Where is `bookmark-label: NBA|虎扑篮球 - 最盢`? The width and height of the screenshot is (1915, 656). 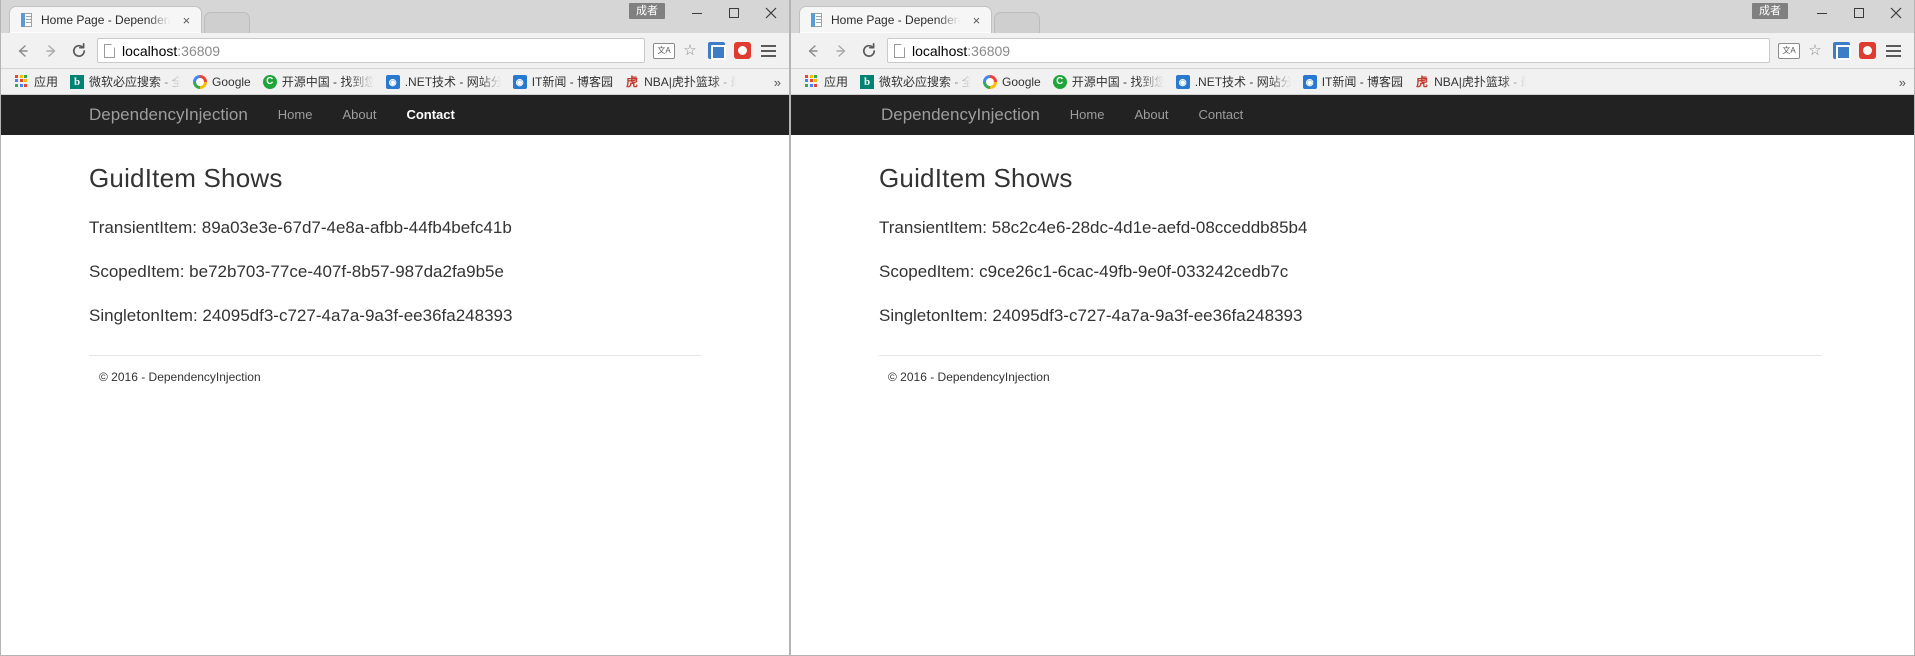
bookmark-label: NBA|虎扑篮球 - 最盢 is located at coordinates (1480, 82).